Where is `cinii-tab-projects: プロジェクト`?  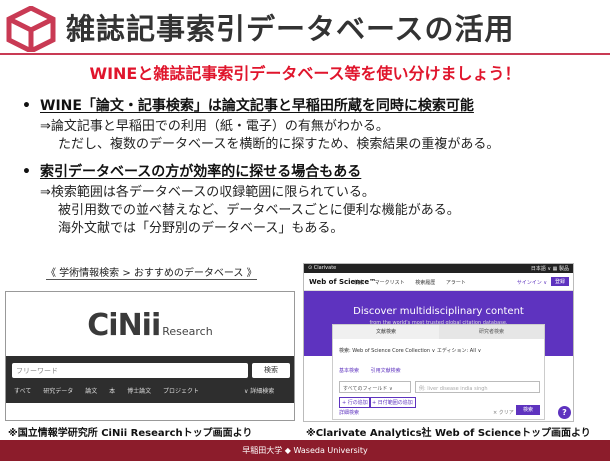
cinii-tab-projects: プロジェクト is located at coordinates (181, 391).